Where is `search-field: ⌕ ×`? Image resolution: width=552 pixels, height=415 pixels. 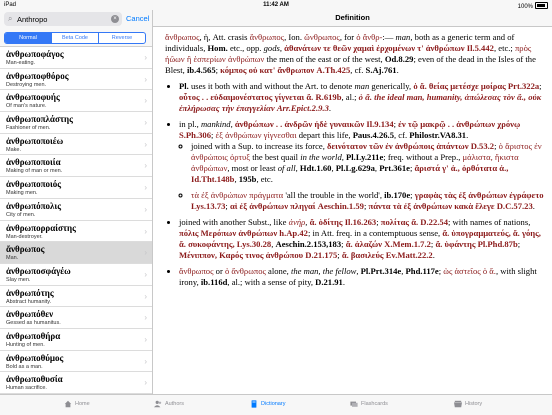 search-field: ⌕ × is located at coordinates (63, 19).